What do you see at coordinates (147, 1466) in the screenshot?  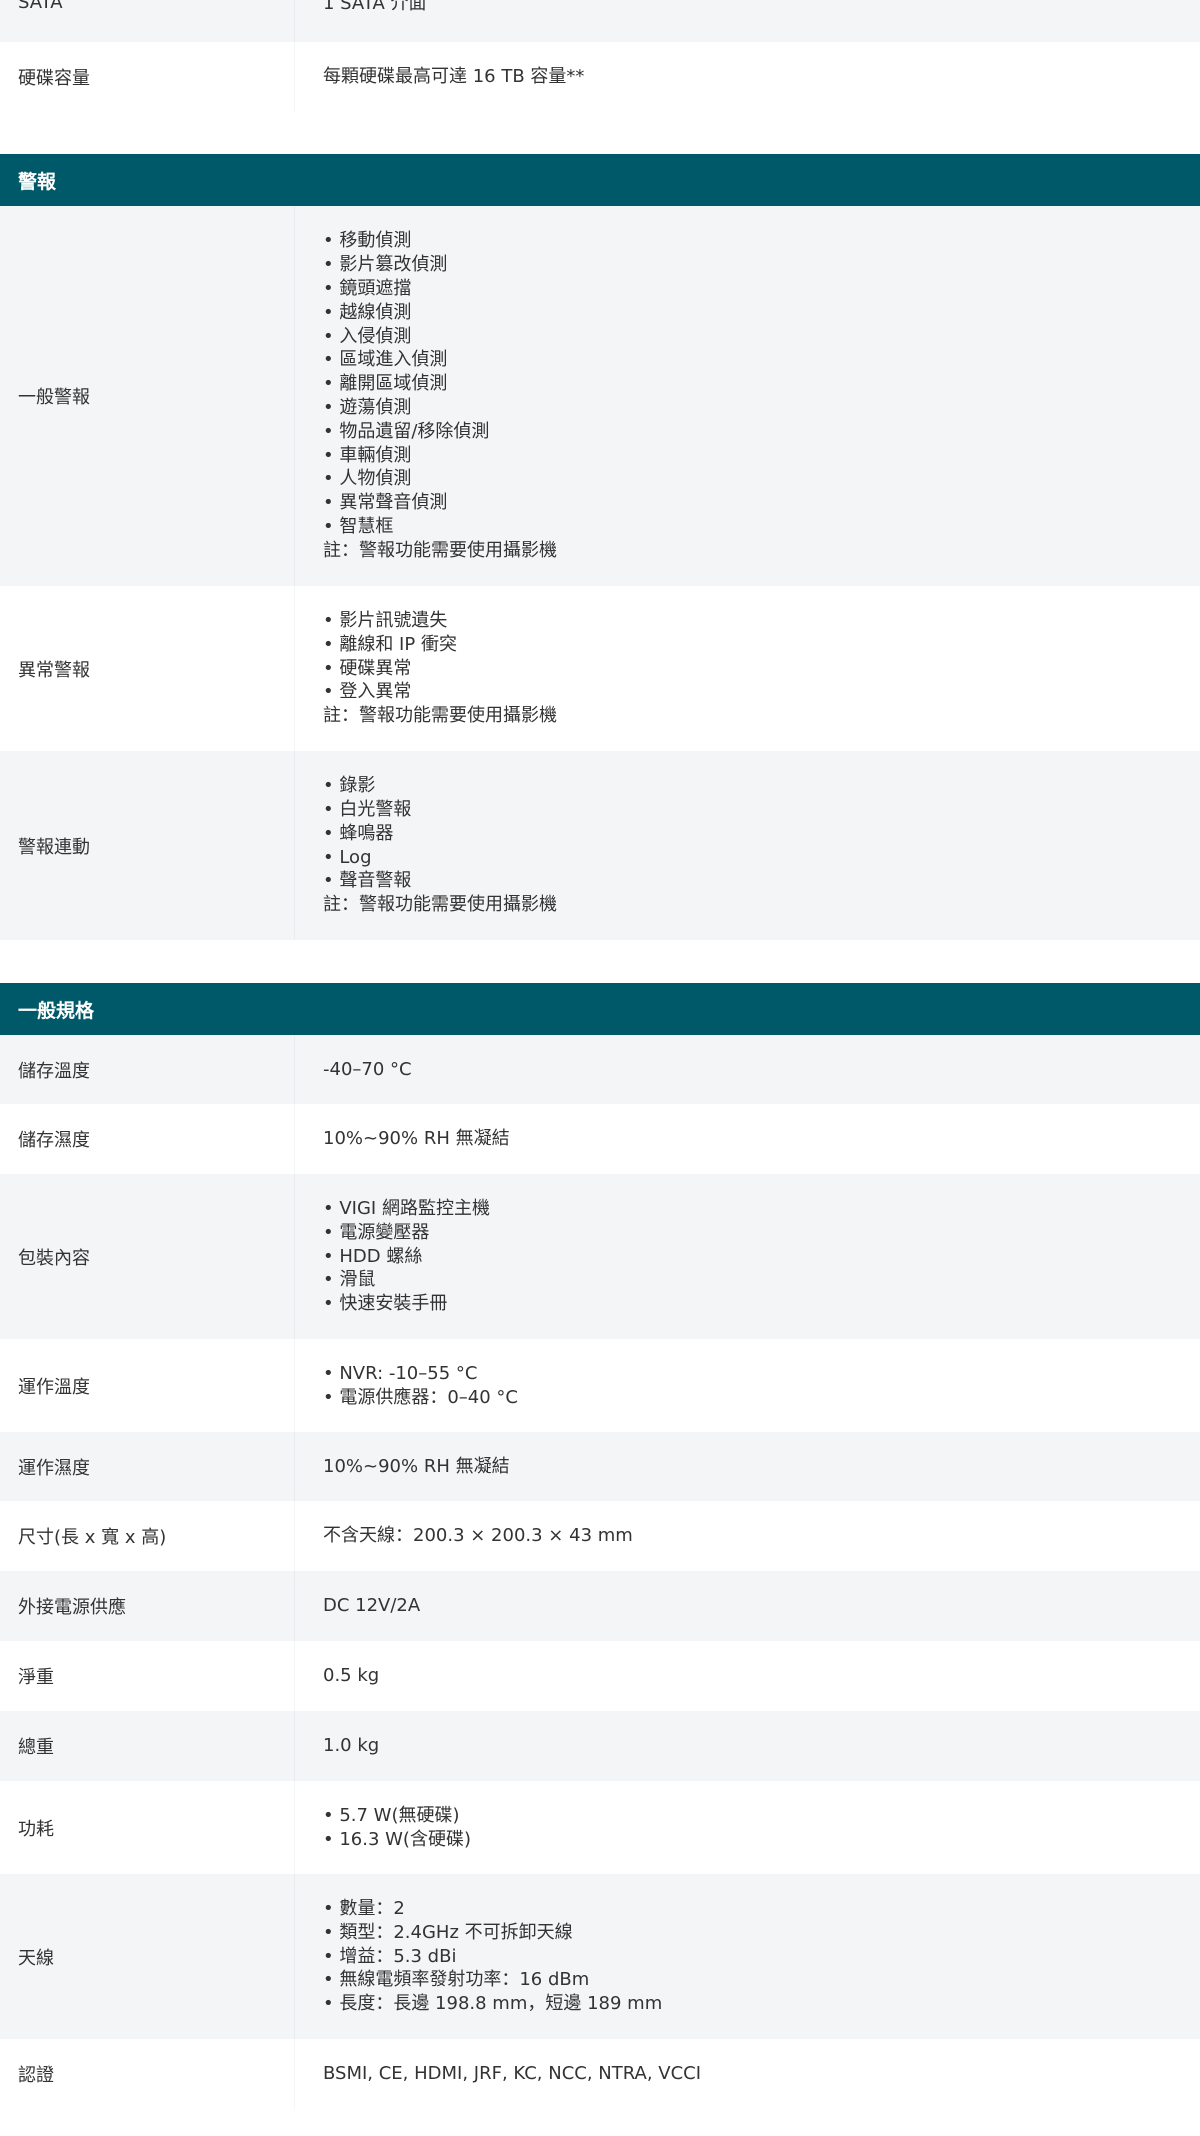 I see `spec-label: 運作濕度` at bounding box center [147, 1466].